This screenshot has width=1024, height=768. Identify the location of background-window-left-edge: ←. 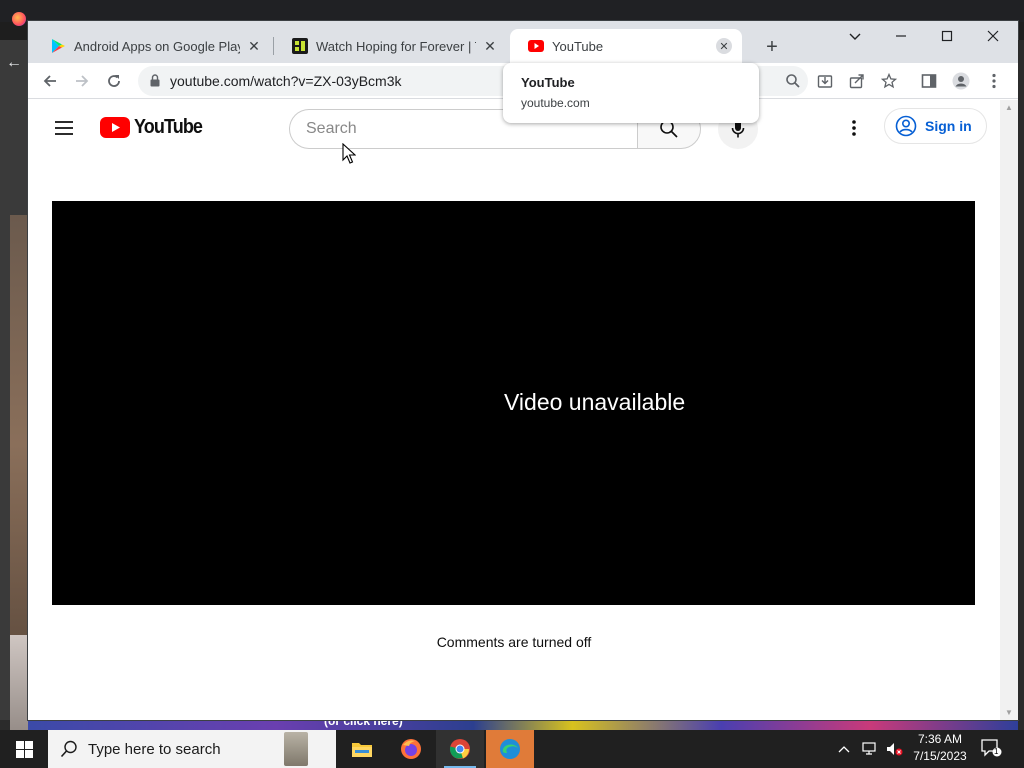
(14, 392).